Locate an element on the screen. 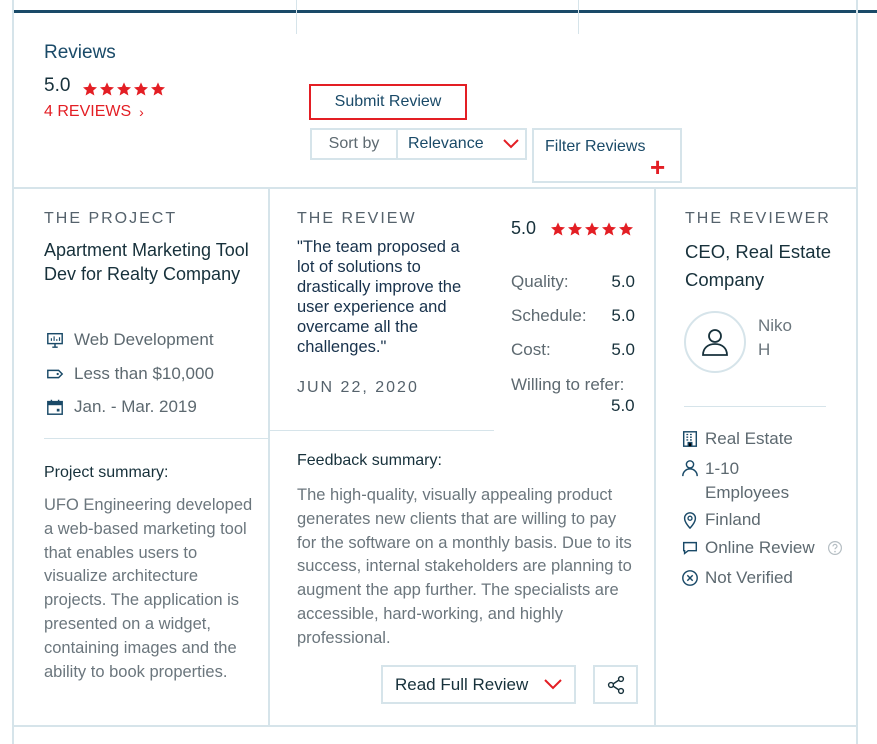  review-overall-rating: 5.0 is located at coordinates (524, 228).